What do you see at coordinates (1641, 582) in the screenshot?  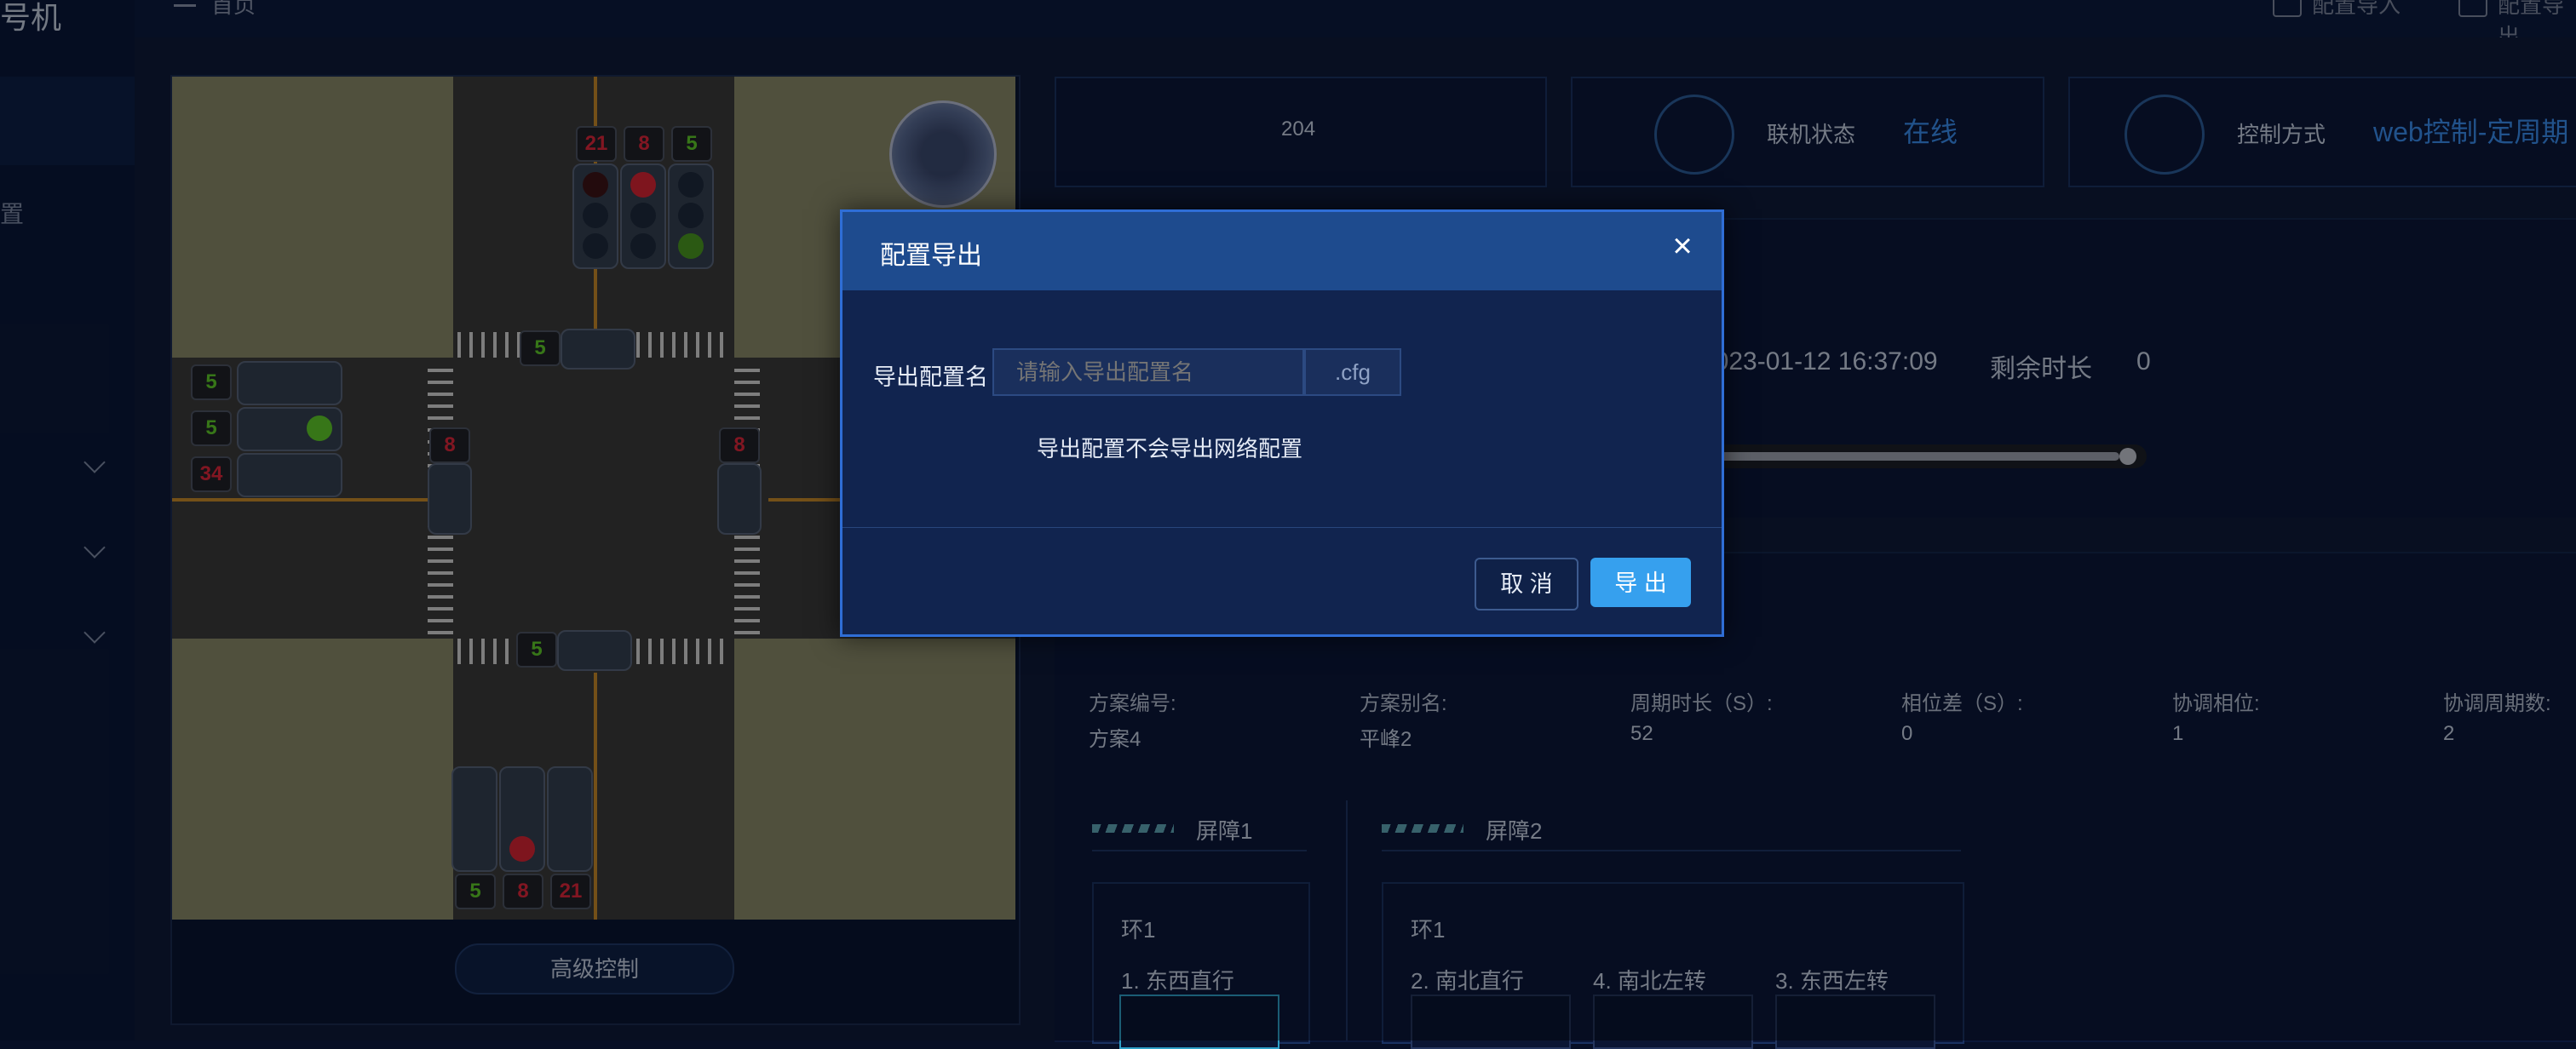 I see `export-button: 导 出` at bounding box center [1641, 582].